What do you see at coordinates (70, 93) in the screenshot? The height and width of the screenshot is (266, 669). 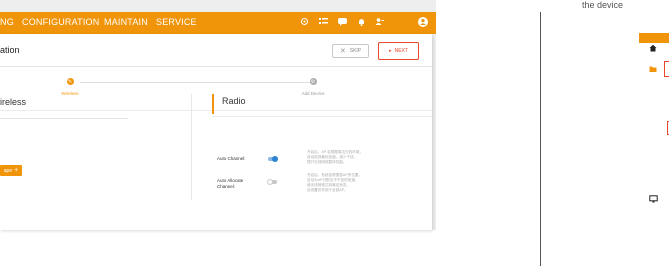 I see `step-label-wireless: Wireless` at bounding box center [70, 93].